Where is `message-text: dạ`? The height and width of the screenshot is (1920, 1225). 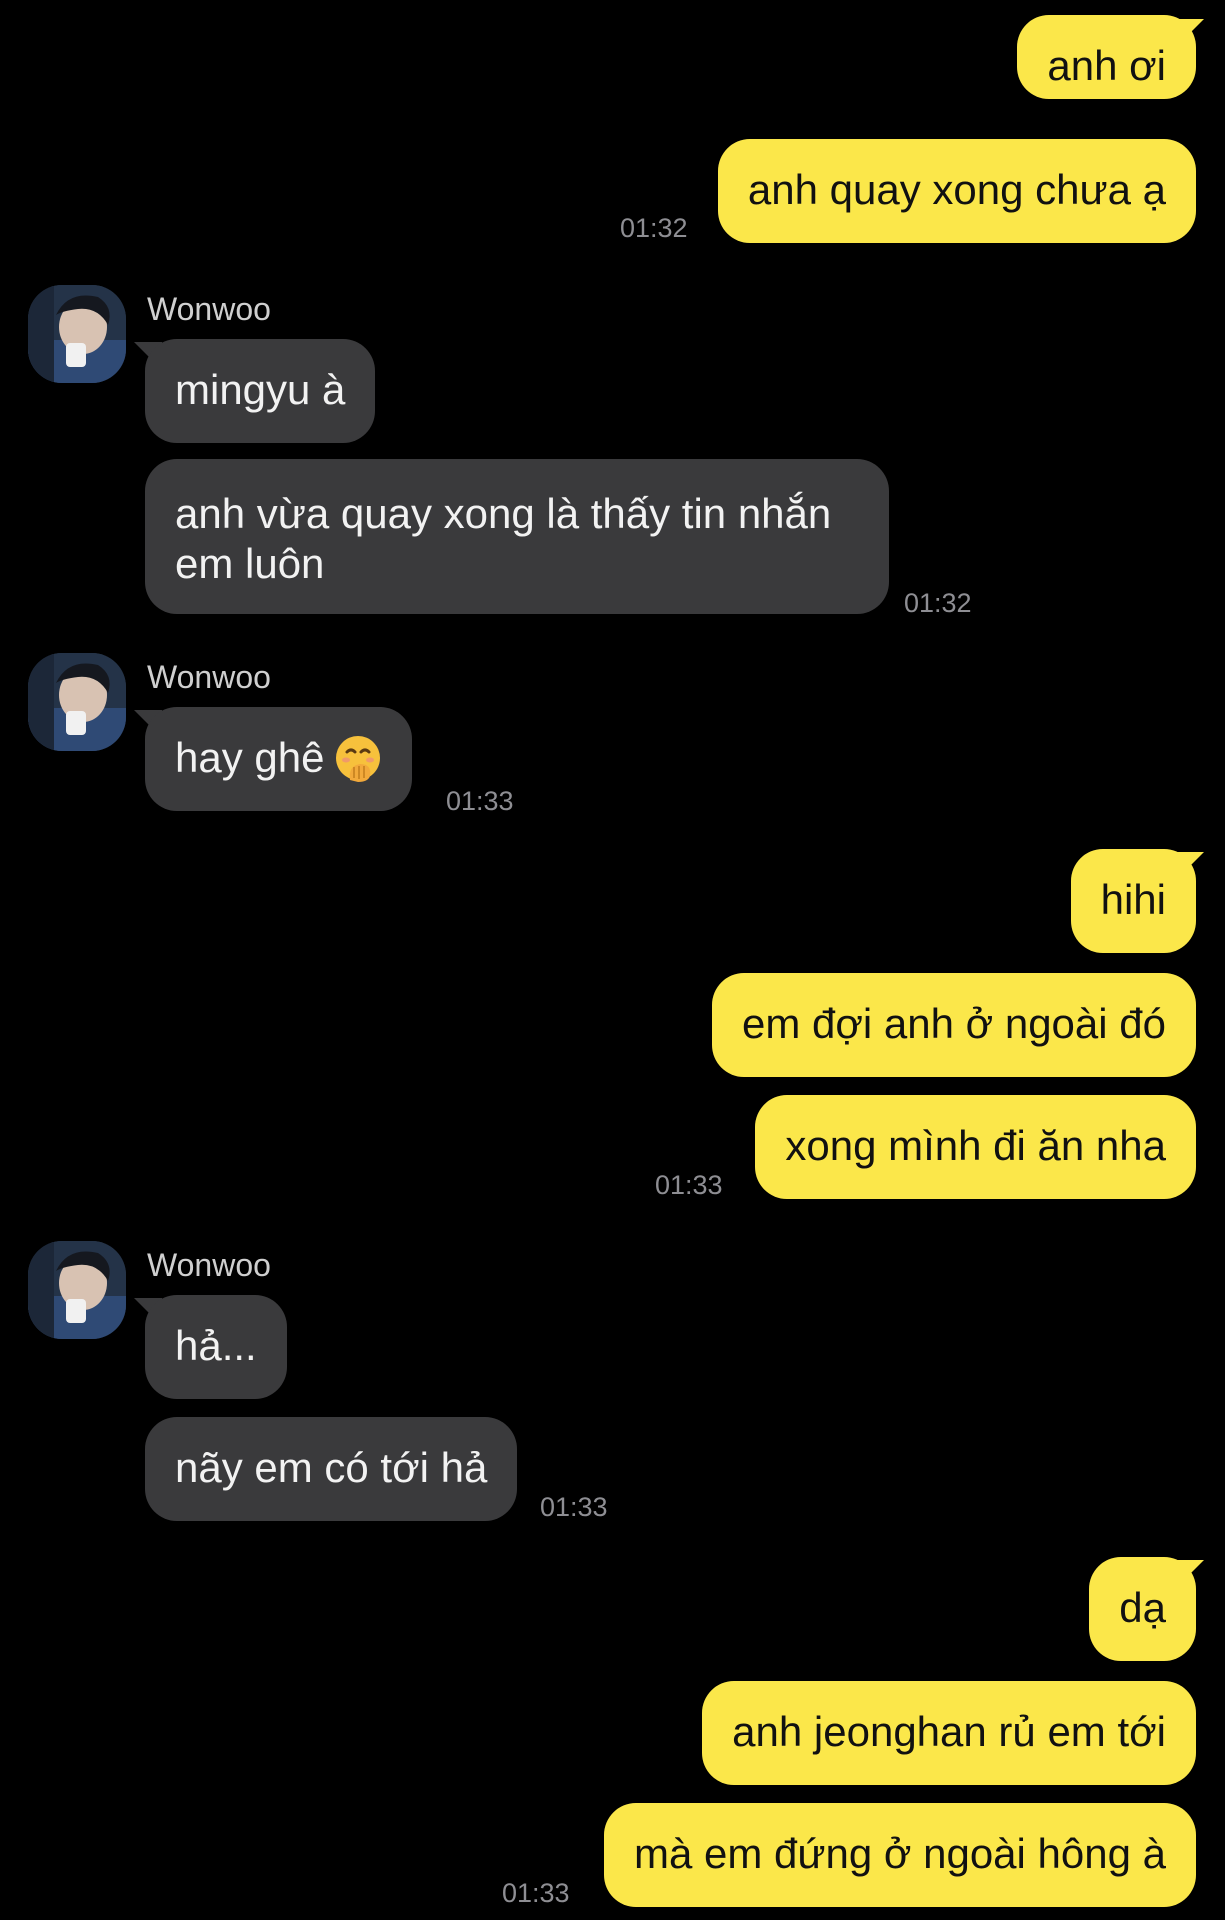 message-text: dạ is located at coordinates (1142, 1607).